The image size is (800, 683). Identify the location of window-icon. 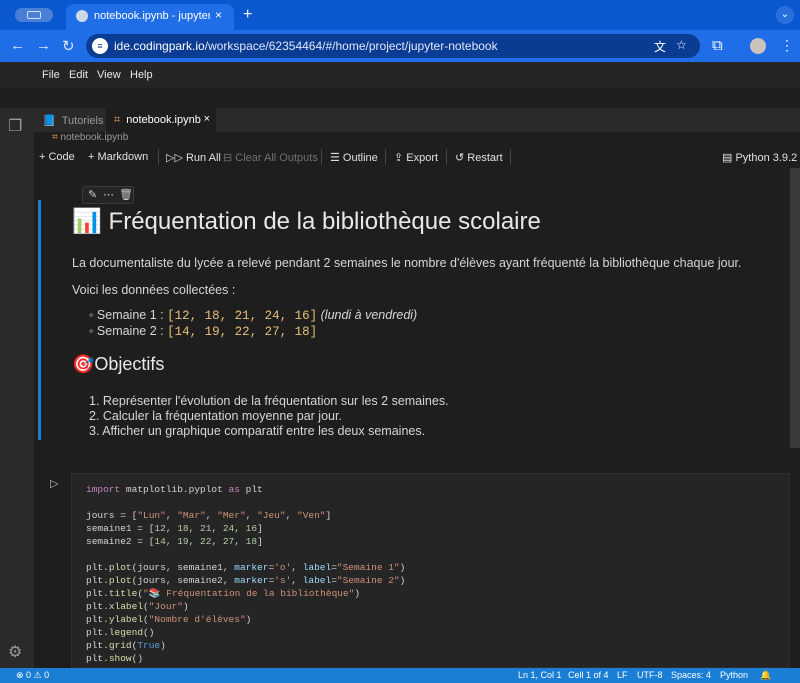
(34, 15).